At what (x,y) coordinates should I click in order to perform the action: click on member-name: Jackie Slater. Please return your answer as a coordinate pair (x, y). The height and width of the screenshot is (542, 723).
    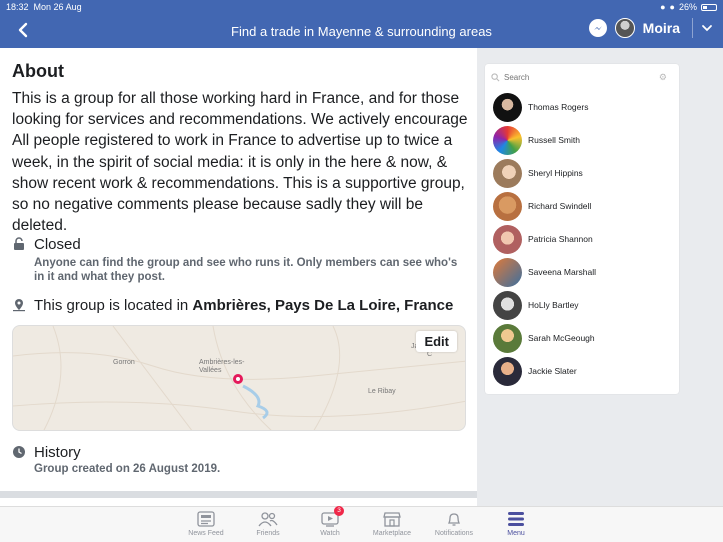
    Looking at the image, I should click on (552, 371).